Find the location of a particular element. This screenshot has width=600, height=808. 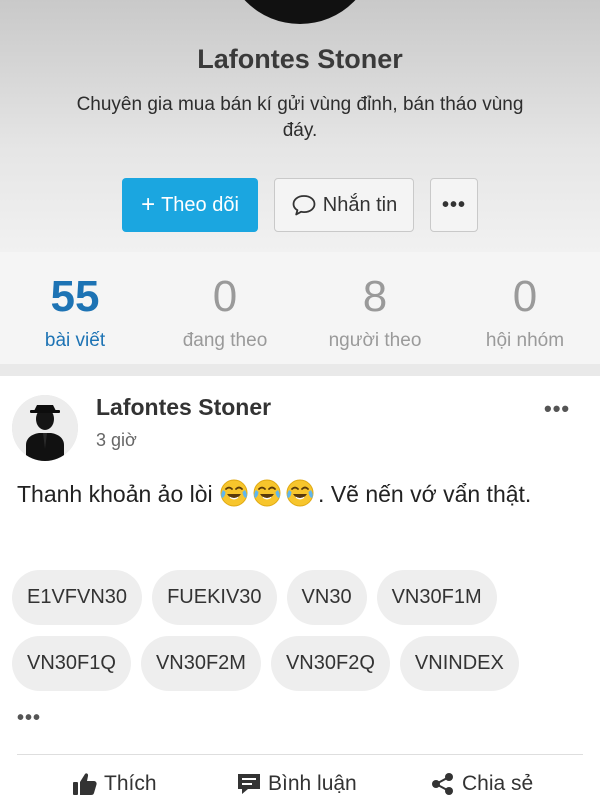

post-text-start: Thanh khoản ảo lòi is located at coordinates (118, 494).